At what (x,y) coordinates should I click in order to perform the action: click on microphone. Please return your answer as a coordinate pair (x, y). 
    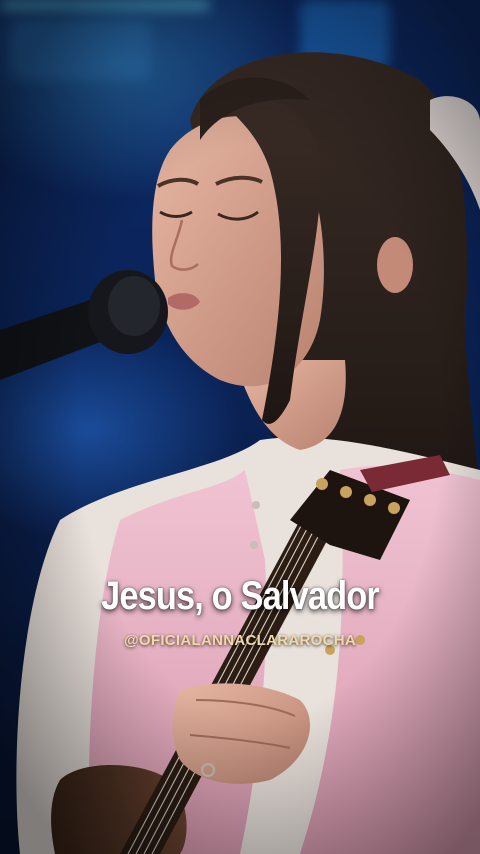
    Looking at the image, I should click on (84, 325).